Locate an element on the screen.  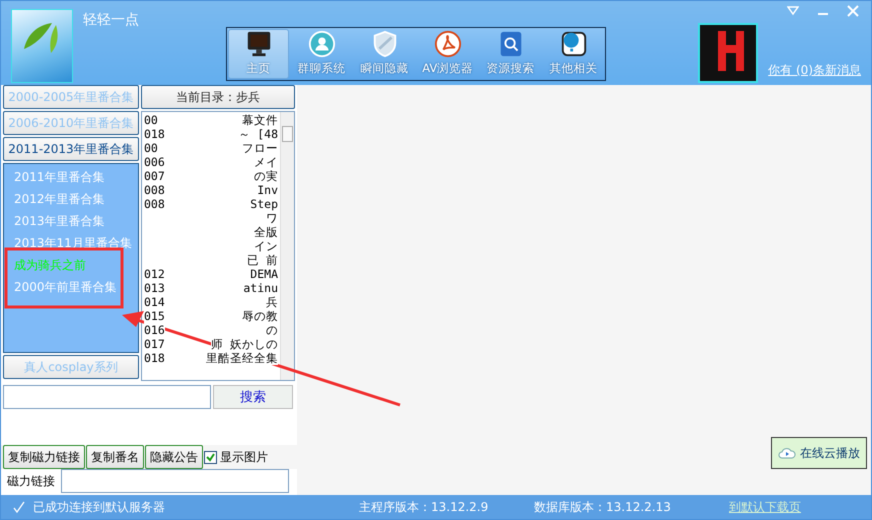
show-images-label: 显示图片 is located at coordinates (244, 457).